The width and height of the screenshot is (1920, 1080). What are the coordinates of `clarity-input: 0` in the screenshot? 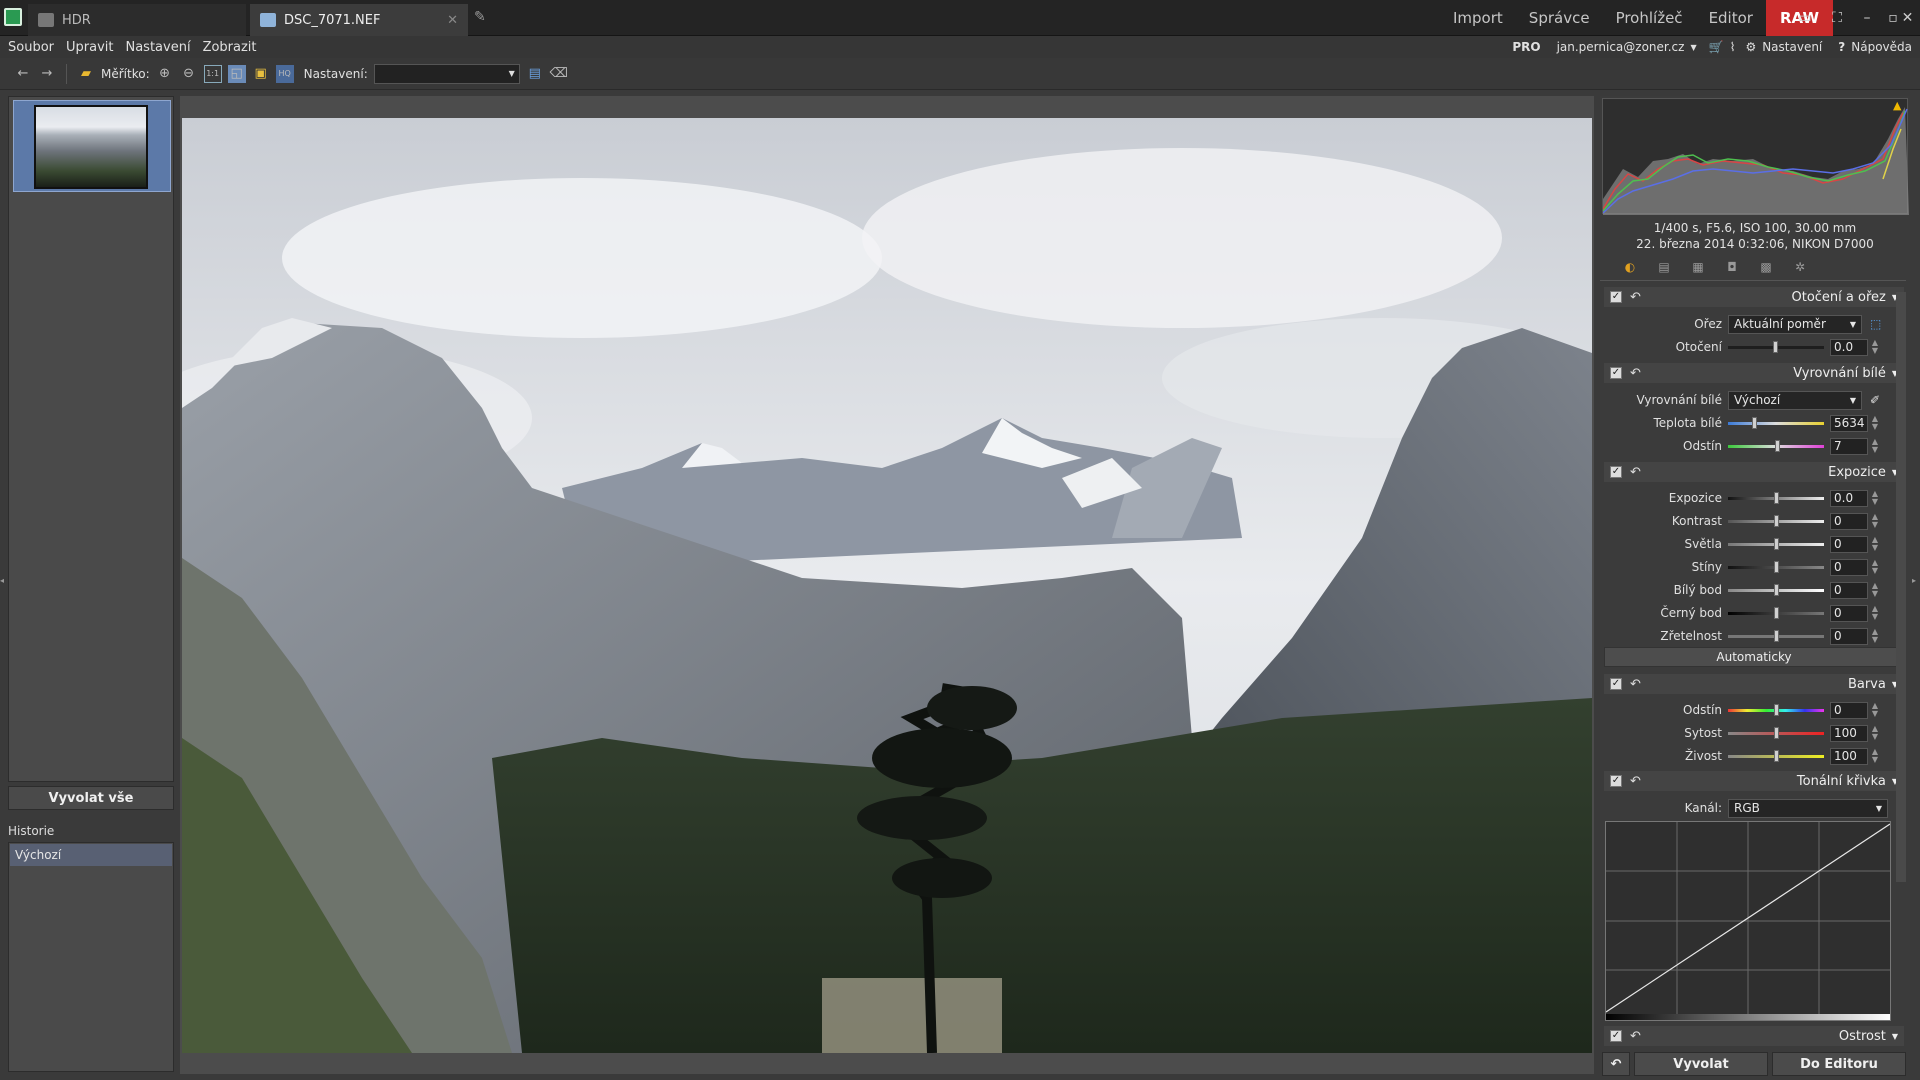 It's located at (1849, 636).